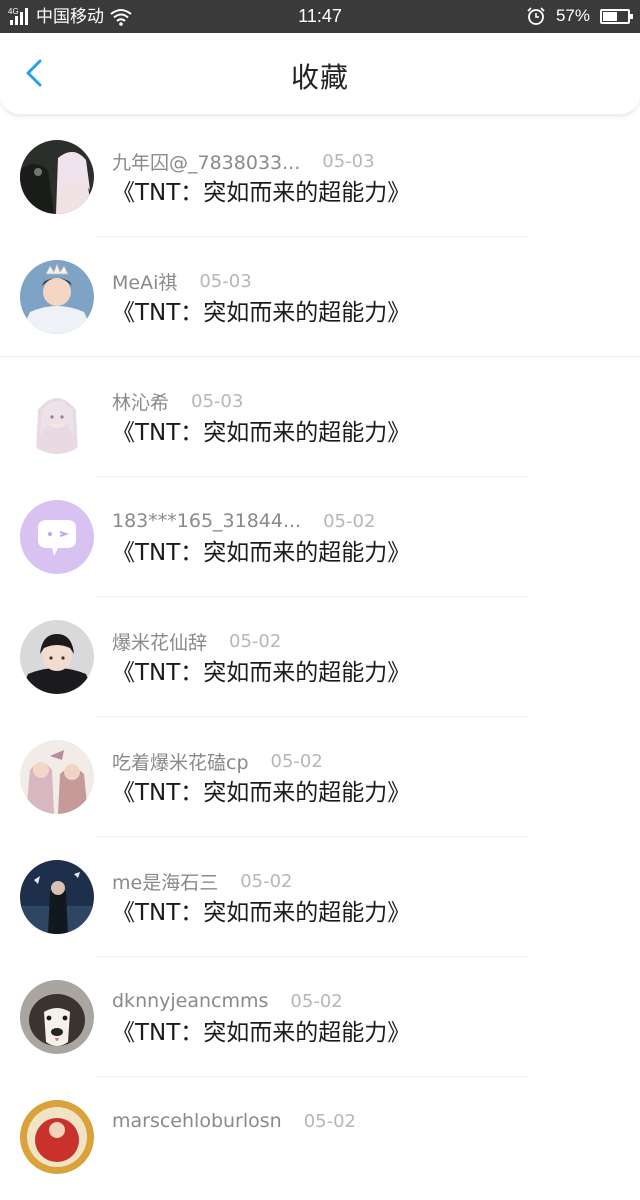  What do you see at coordinates (180, 761) in the screenshot?
I see `username: 吃着爆米花磕cp` at bounding box center [180, 761].